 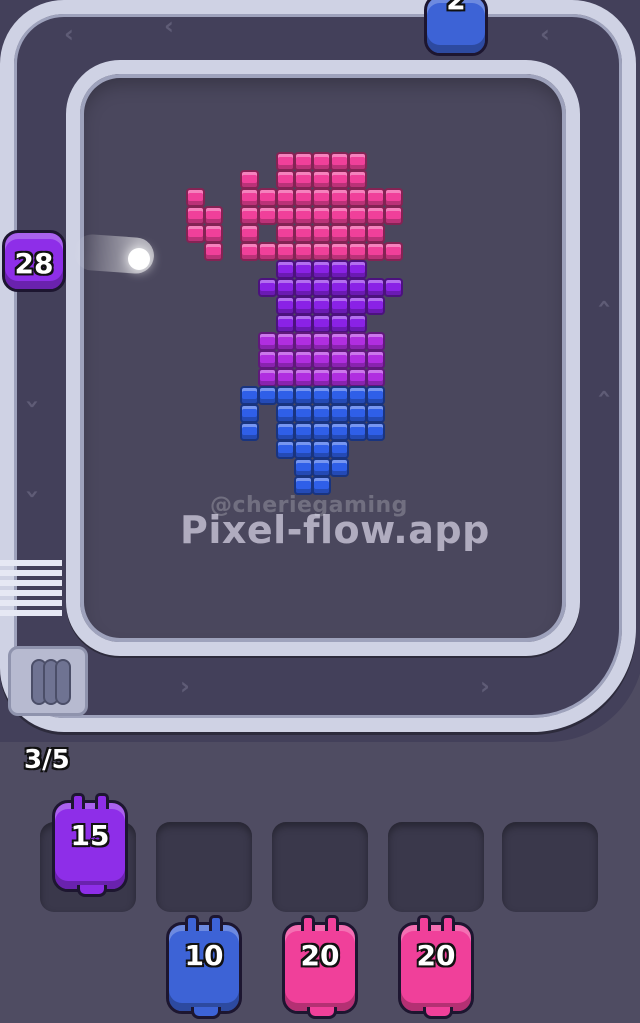 I want to click on conveyor-entry-stripes, so click(x=31, y=591).